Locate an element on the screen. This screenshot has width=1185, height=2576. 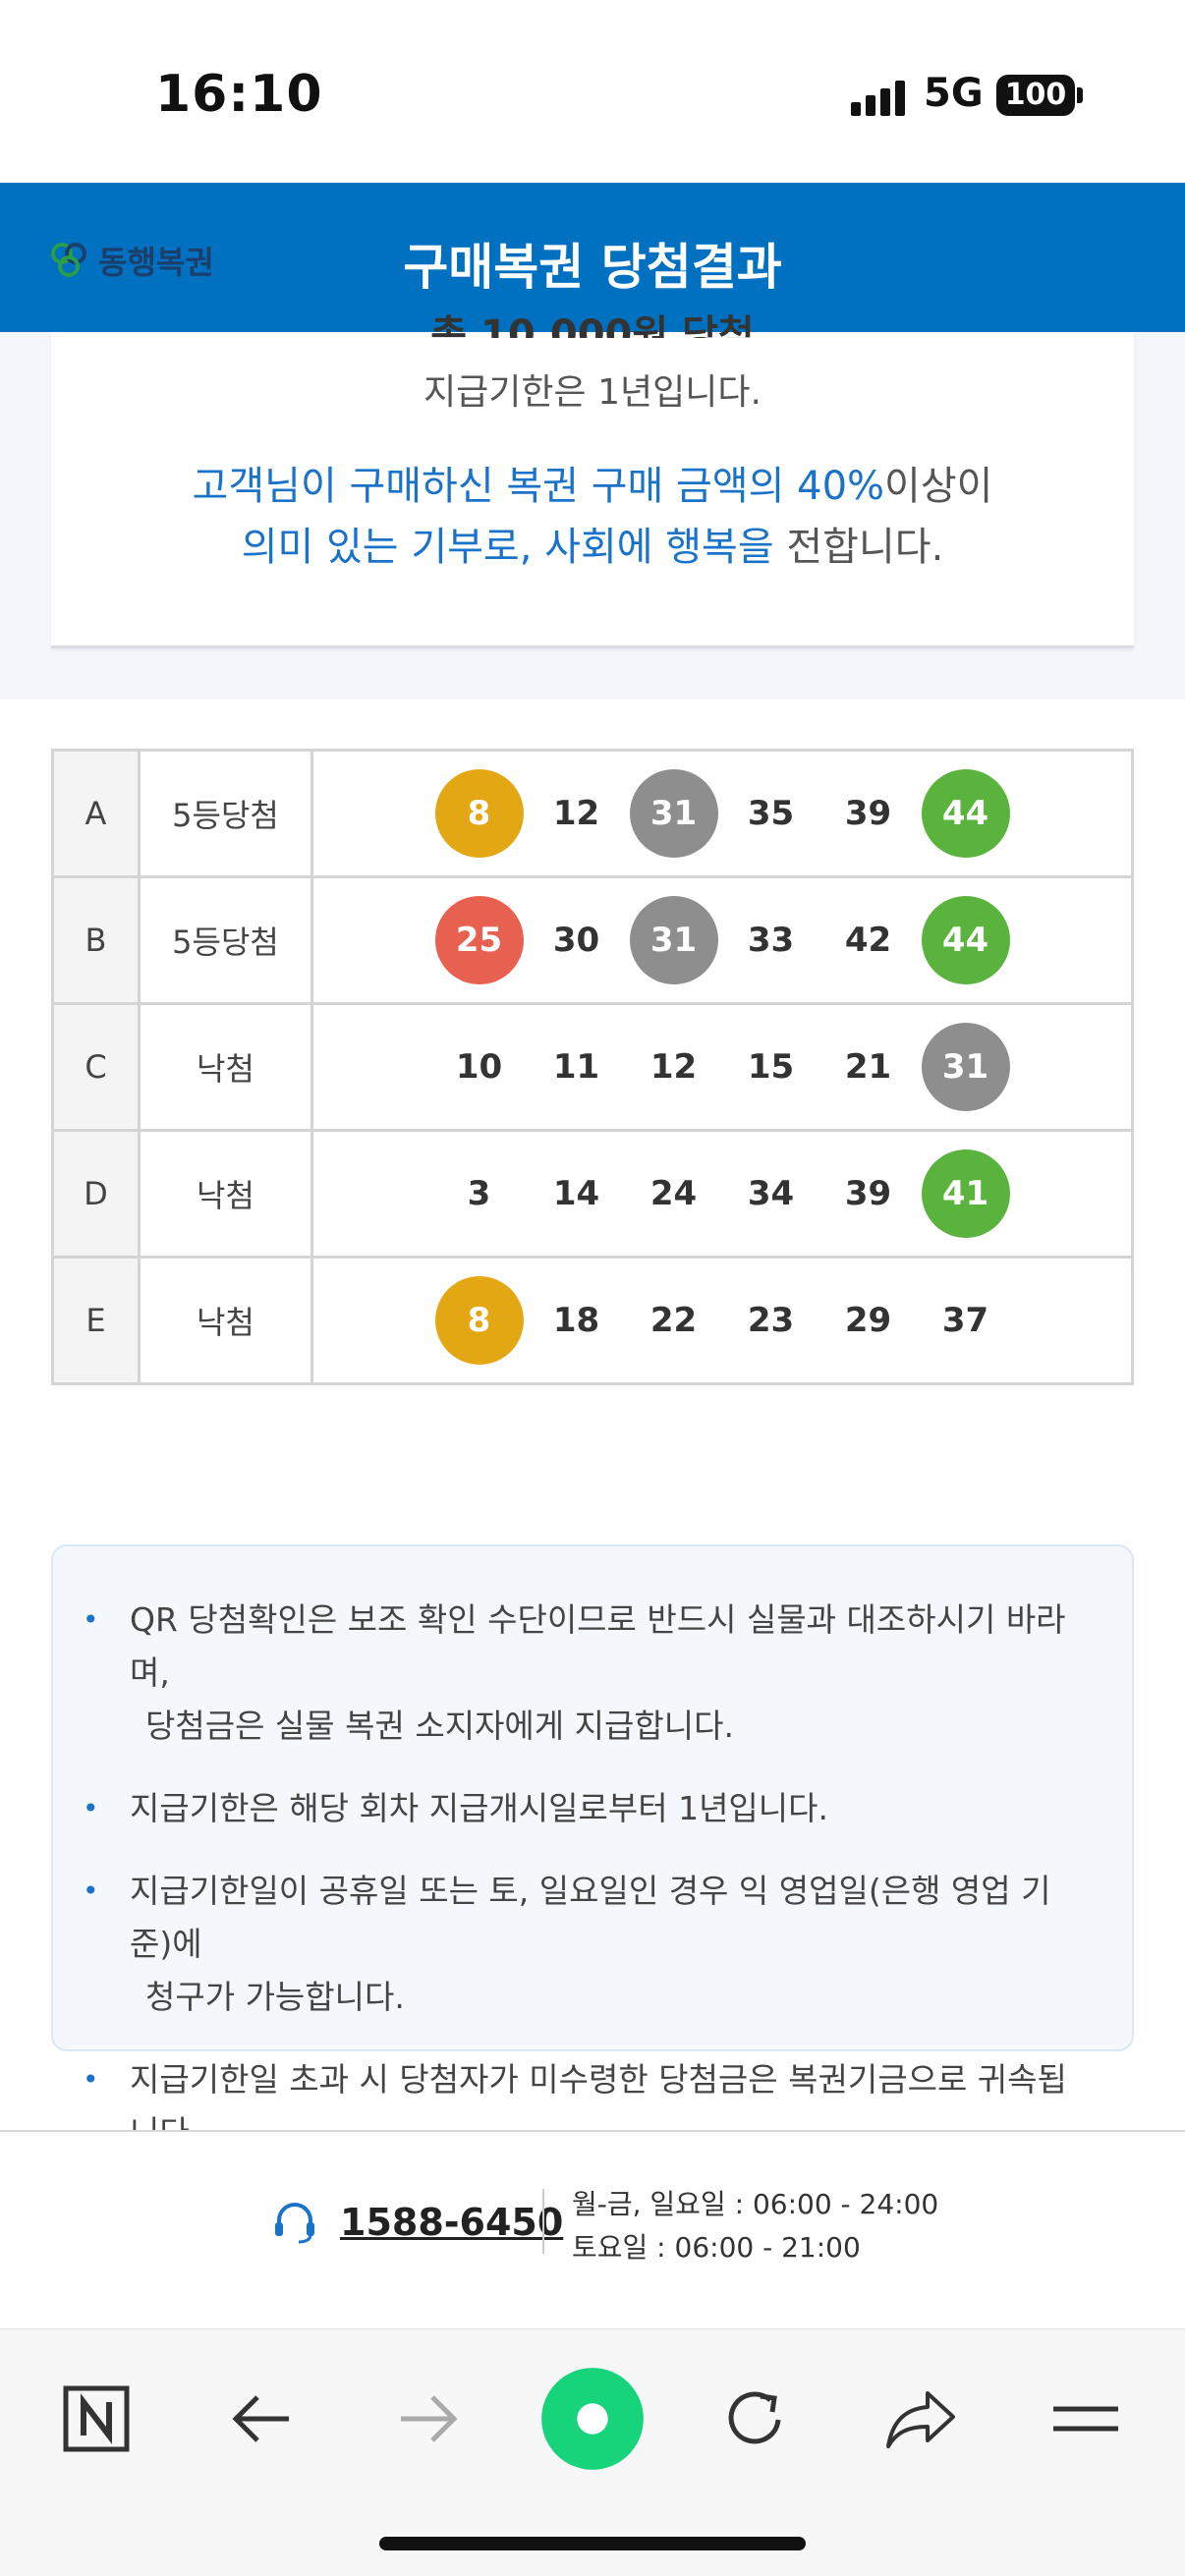
network-type: 5G is located at coordinates (954, 93).